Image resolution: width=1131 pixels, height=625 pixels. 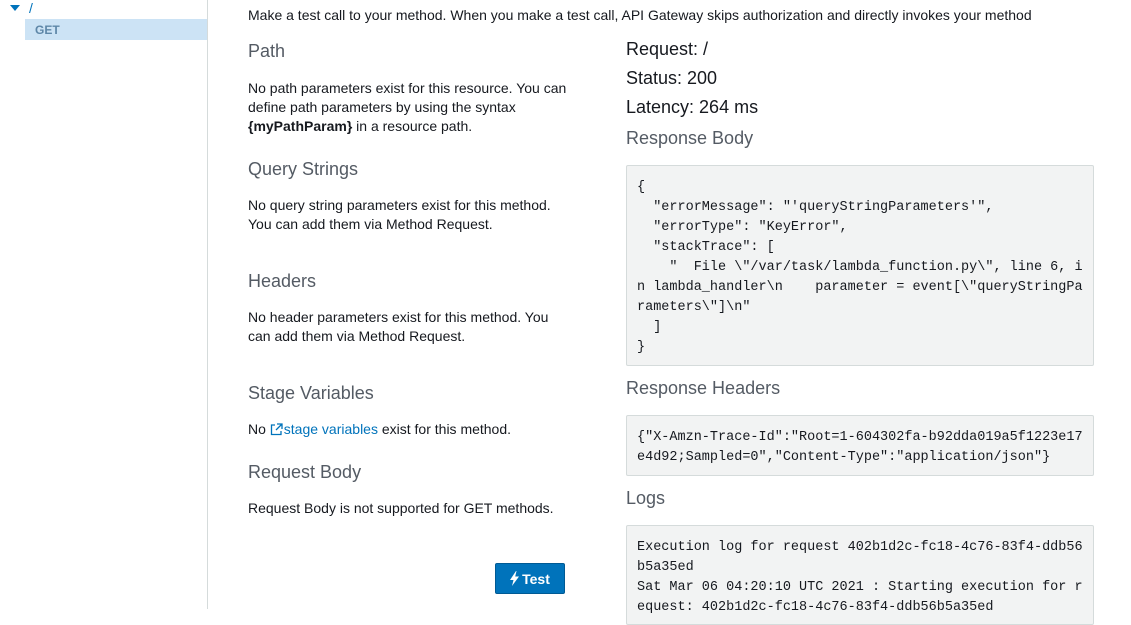 What do you see at coordinates (703, 388) in the screenshot?
I see `response-headers-title: Response Headers` at bounding box center [703, 388].